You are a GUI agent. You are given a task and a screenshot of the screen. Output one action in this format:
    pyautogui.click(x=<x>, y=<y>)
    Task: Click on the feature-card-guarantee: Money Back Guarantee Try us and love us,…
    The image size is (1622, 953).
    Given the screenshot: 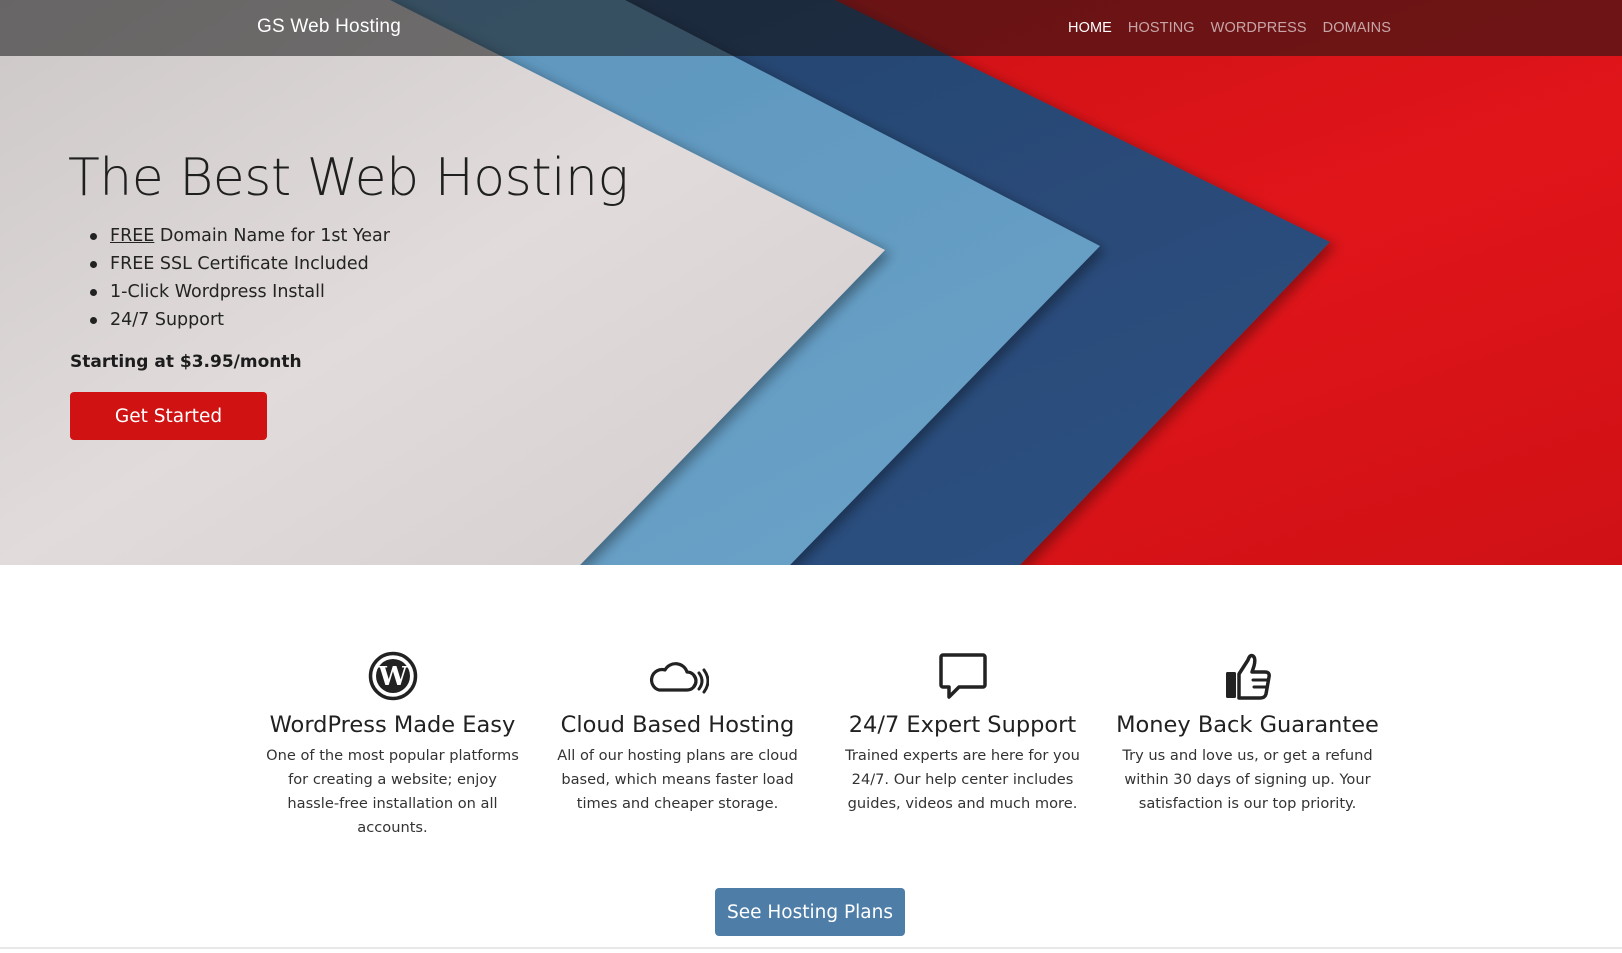 What is the action you would take?
    pyautogui.click(x=1247, y=733)
    